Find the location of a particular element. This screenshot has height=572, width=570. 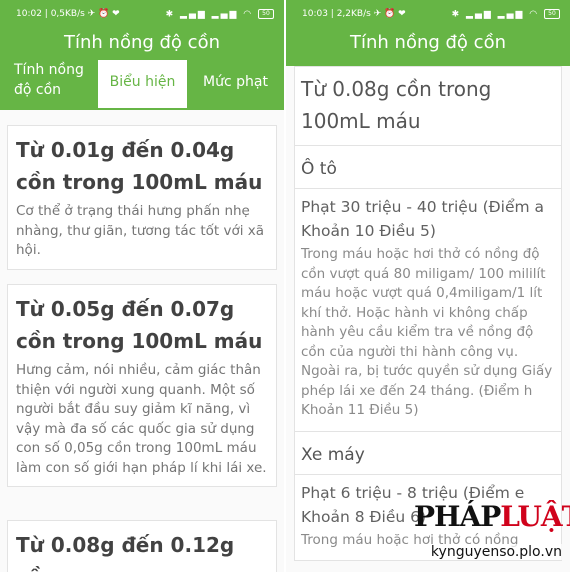

tab-calculate: Tính nồng độ cồn is located at coordinates (49, 84).